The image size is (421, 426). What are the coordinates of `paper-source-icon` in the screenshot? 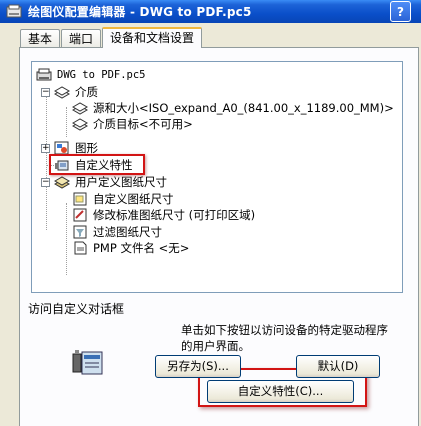 It's located at (80, 108).